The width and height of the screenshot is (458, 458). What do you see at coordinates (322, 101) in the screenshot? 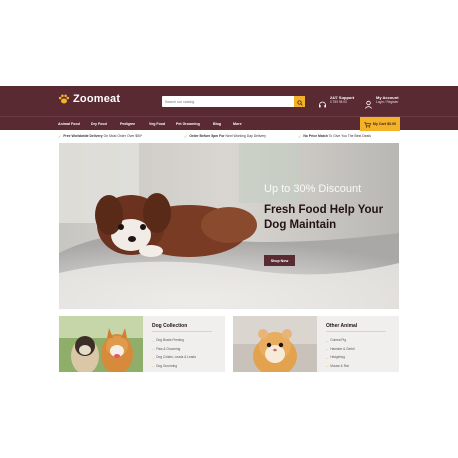
I see `headset-icon` at bounding box center [322, 101].